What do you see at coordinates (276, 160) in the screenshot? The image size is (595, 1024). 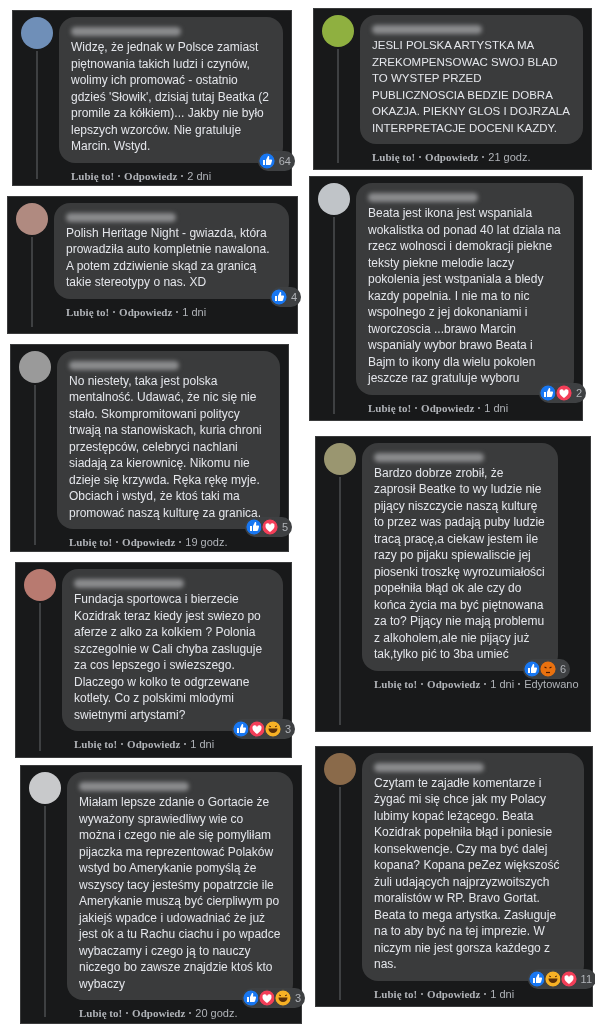 I see `reaction-summary: 64` at bounding box center [276, 160].